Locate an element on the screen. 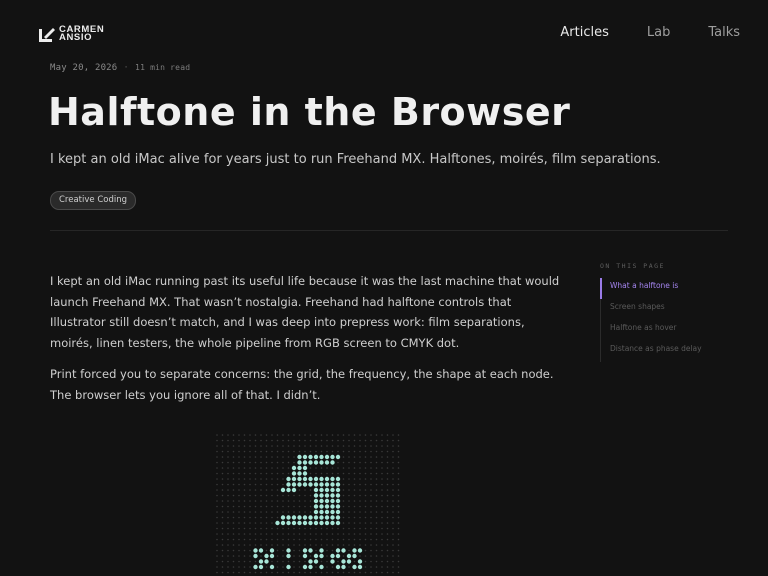  logo-mark-icon is located at coordinates (47, 35).